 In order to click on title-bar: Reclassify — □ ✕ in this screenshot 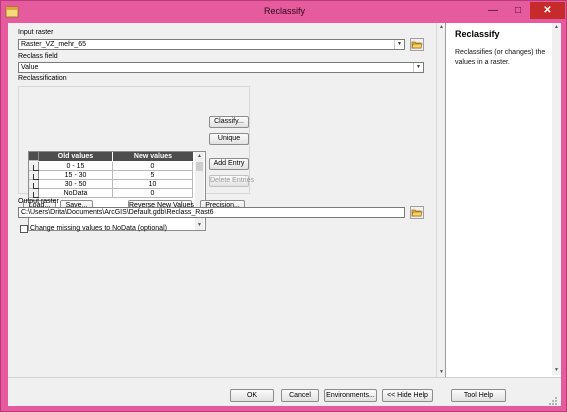, I will do `click(284, 12)`.